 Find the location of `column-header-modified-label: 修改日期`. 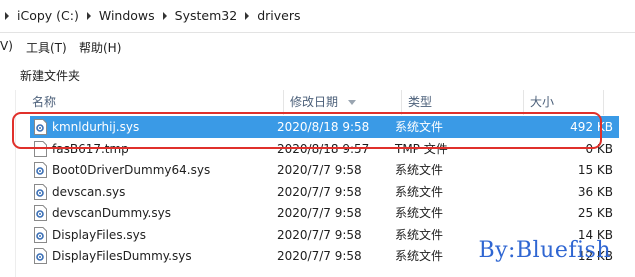

column-header-modified-label: 修改日期 is located at coordinates (314, 102).